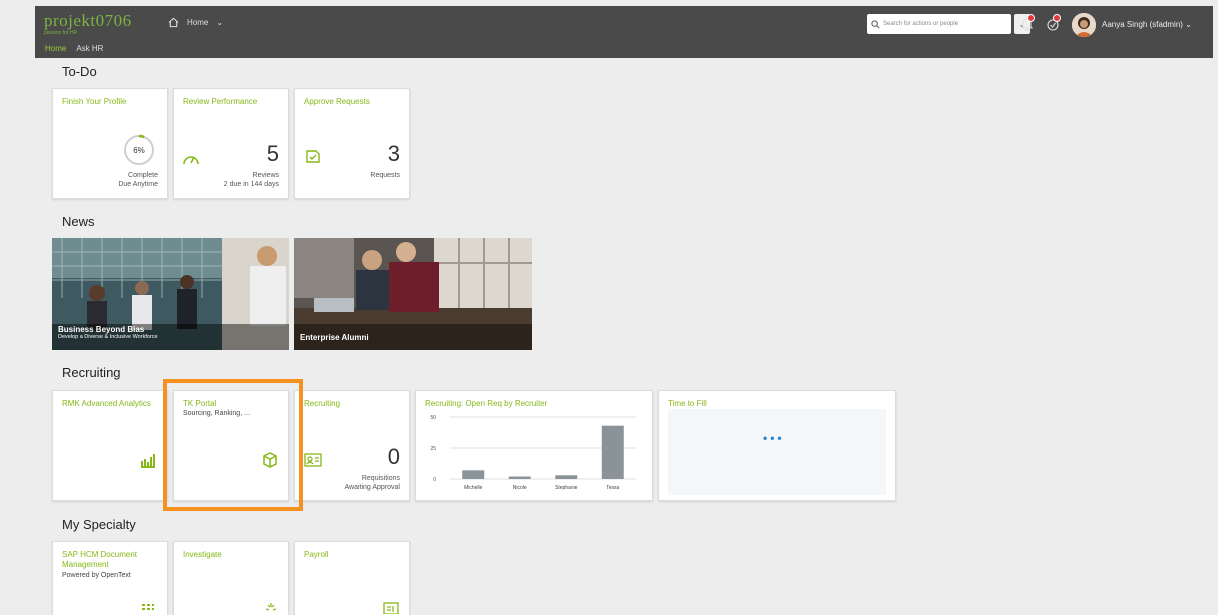 This screenshot has height=615, width=1218. Describe the element at coordinates (519, 477) in the screenshot. I see `chart-bar-nicole` at that location.